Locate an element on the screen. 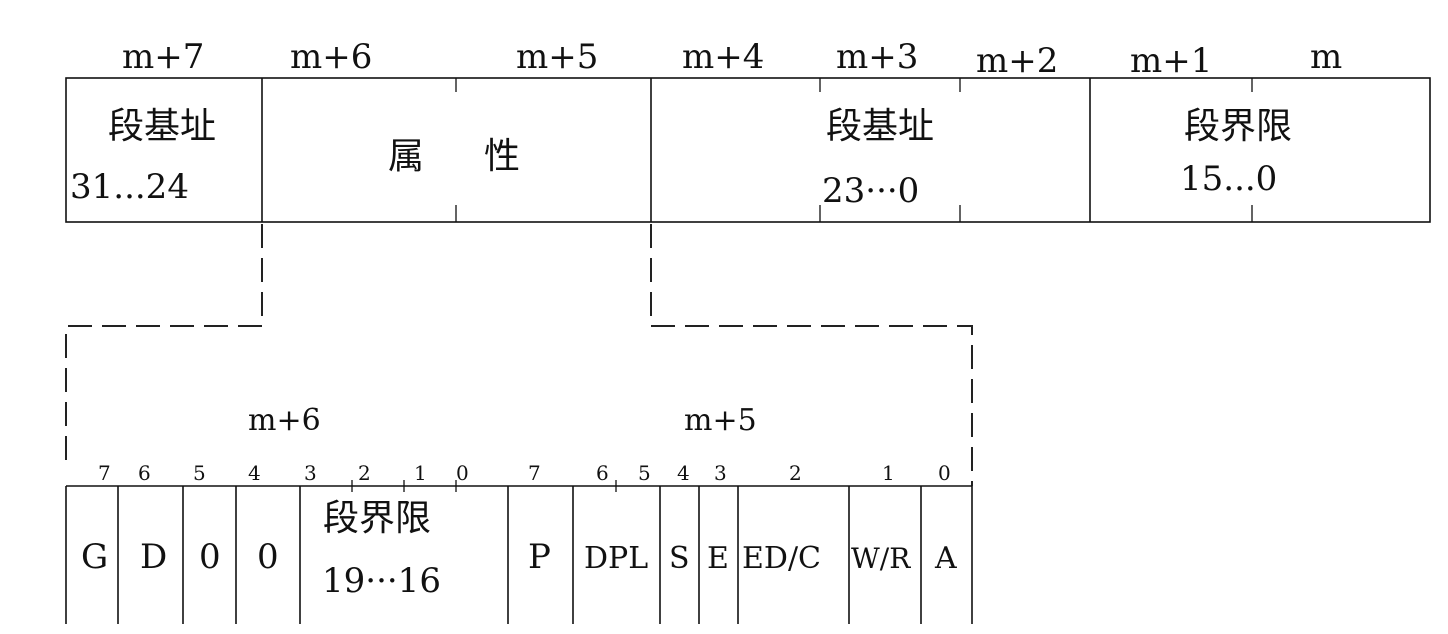 The height and width of the screenshot is (634, 1448). field-base-low: 段基址 23···0 is located at coordinates (878, 158).